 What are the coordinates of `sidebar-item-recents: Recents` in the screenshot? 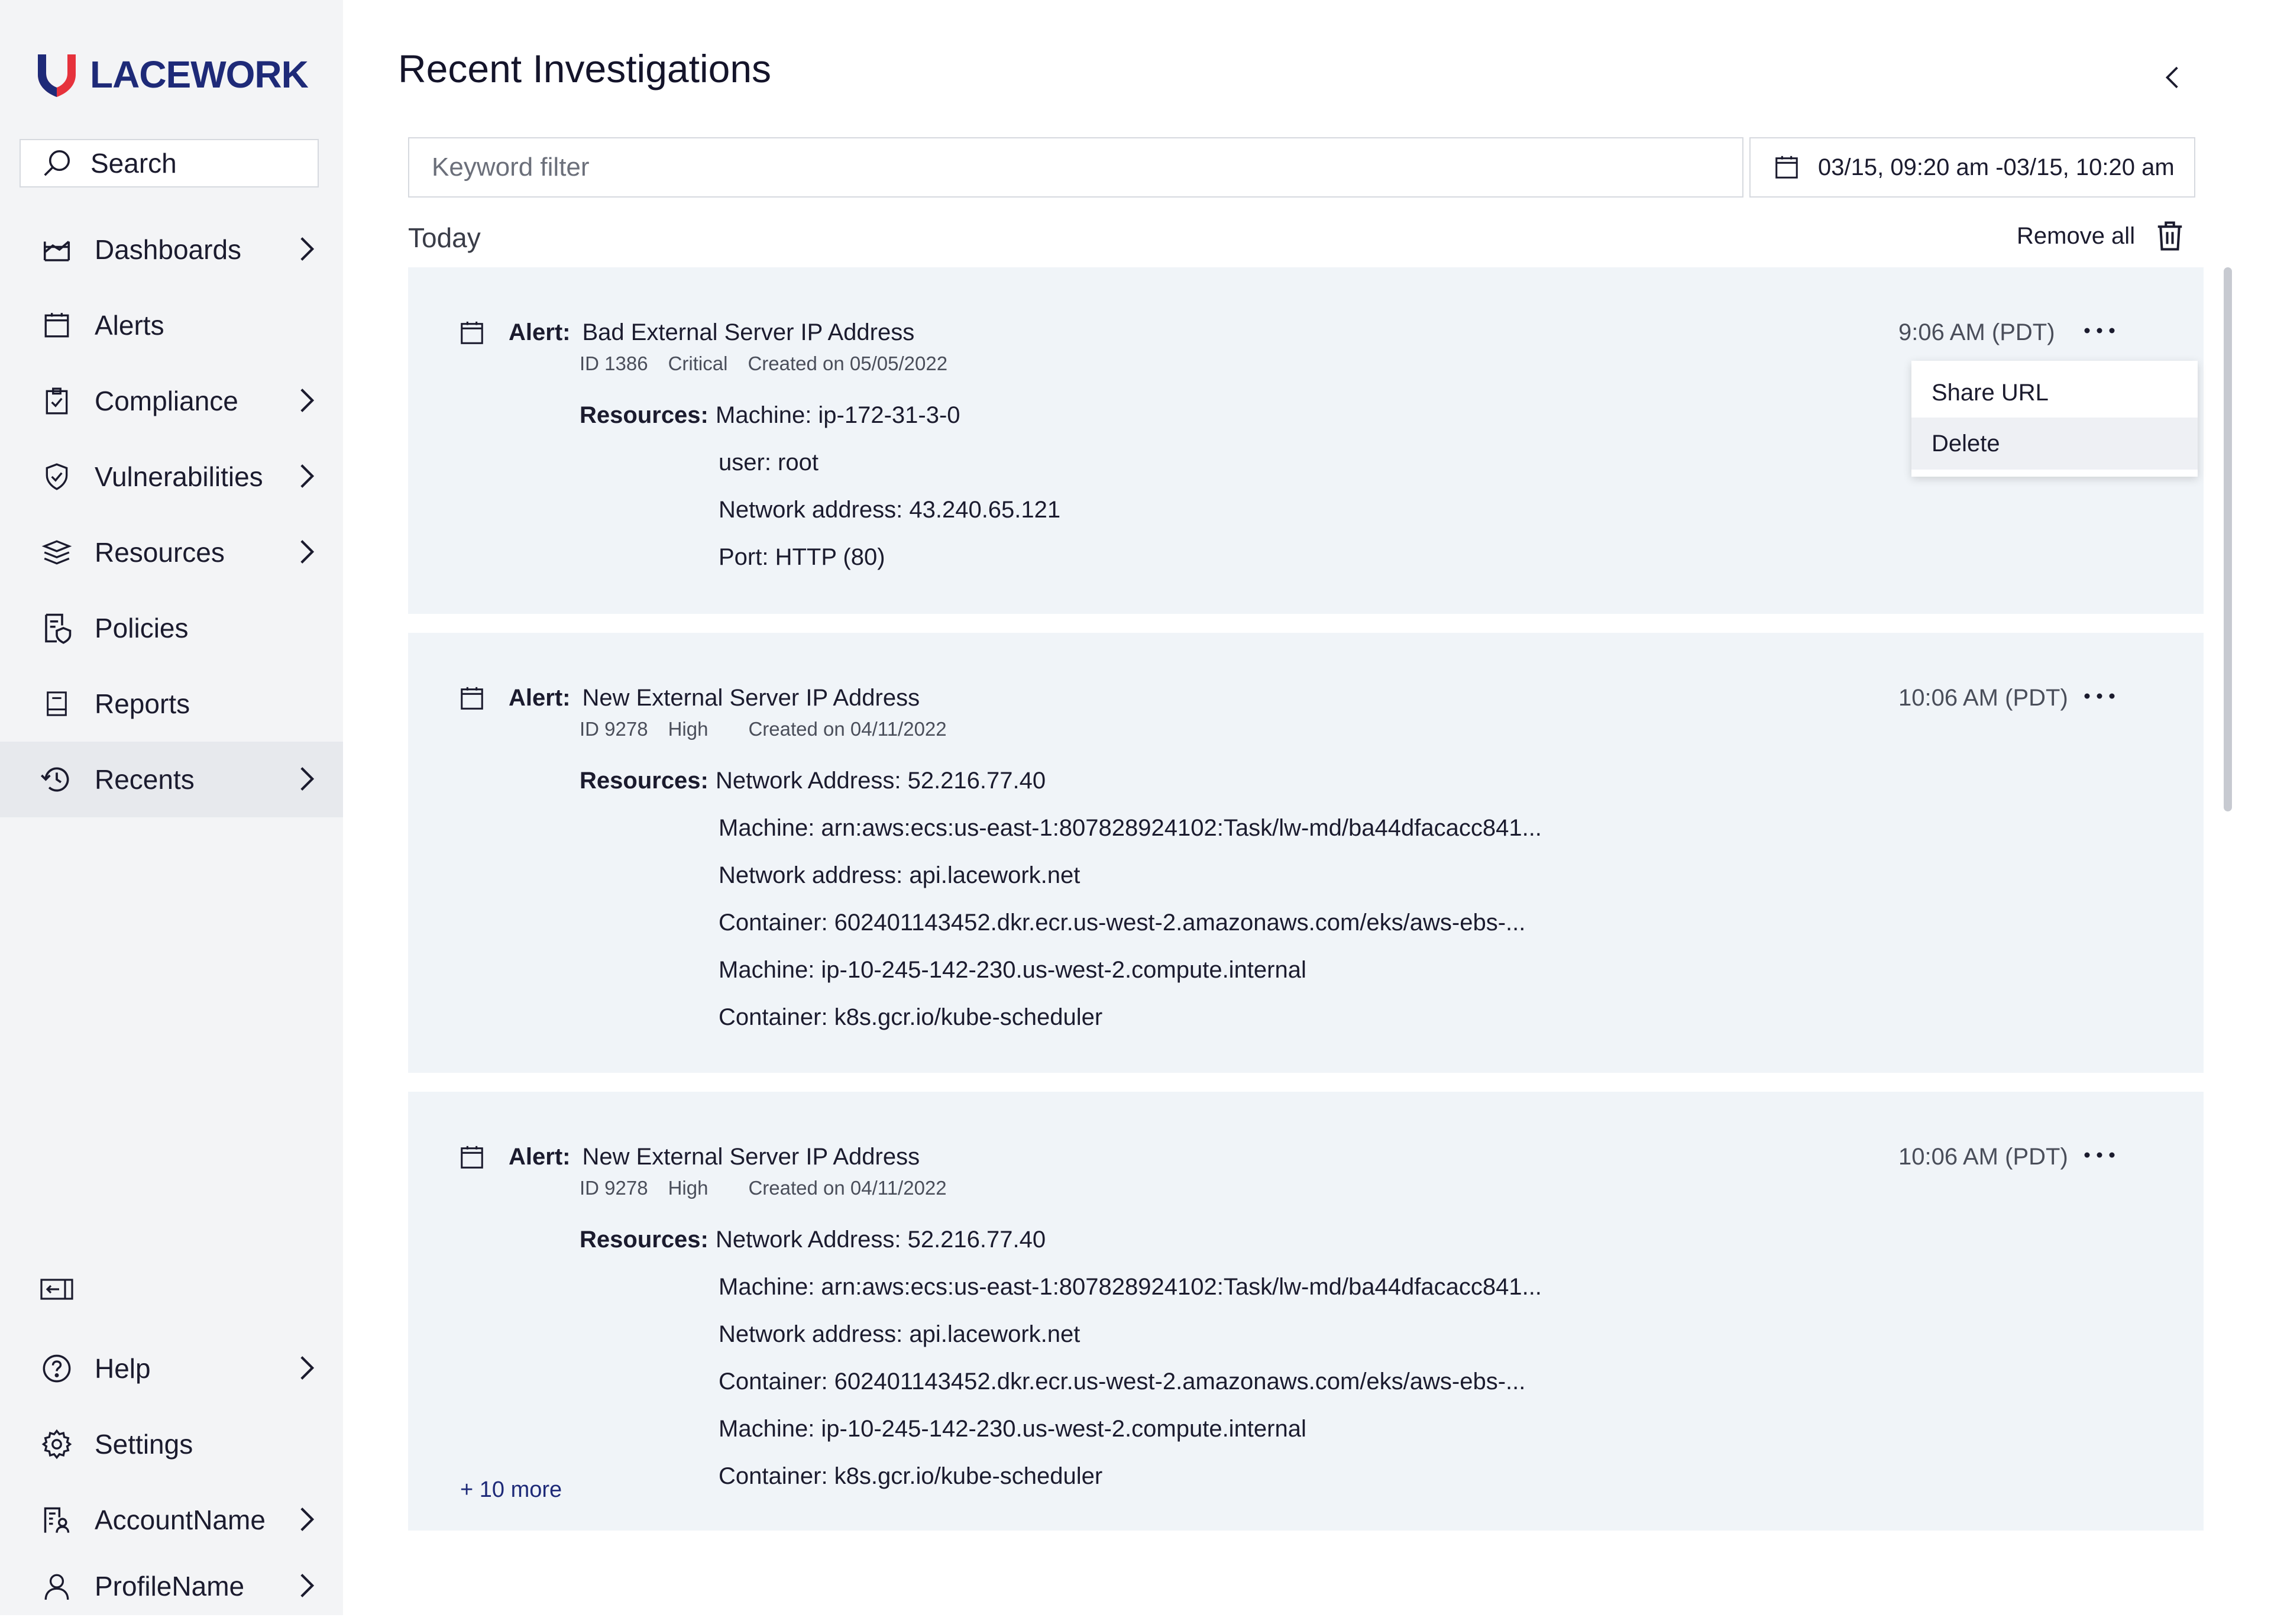 It's located at (171, 780).